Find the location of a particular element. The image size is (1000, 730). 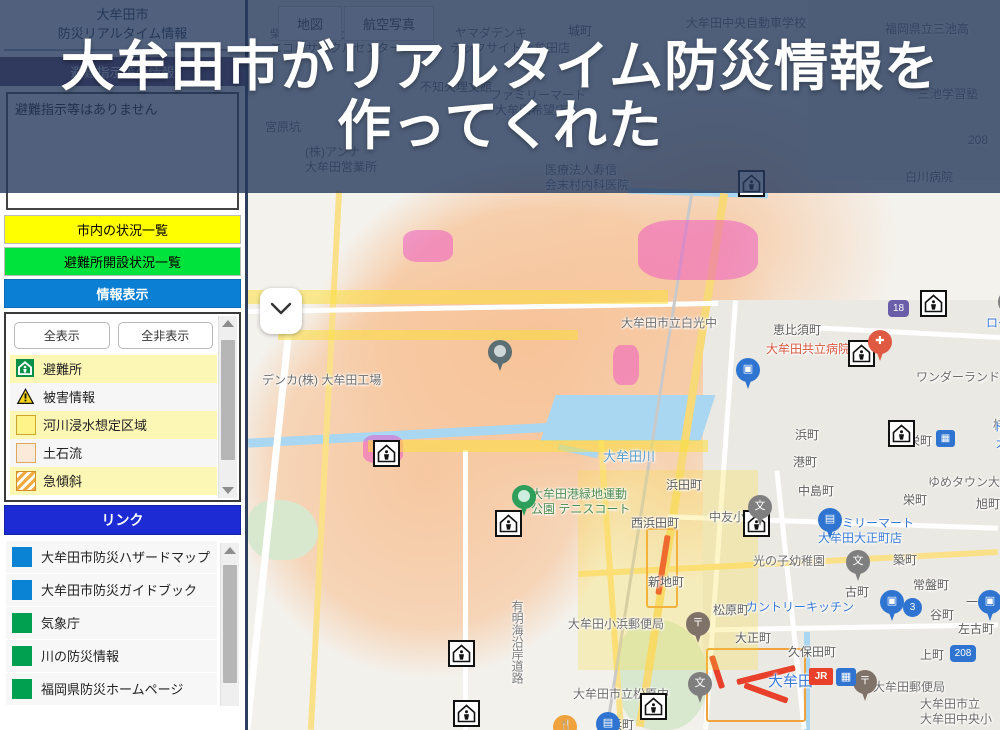

post-icon: 〒 is located at coordinates (698, 623).